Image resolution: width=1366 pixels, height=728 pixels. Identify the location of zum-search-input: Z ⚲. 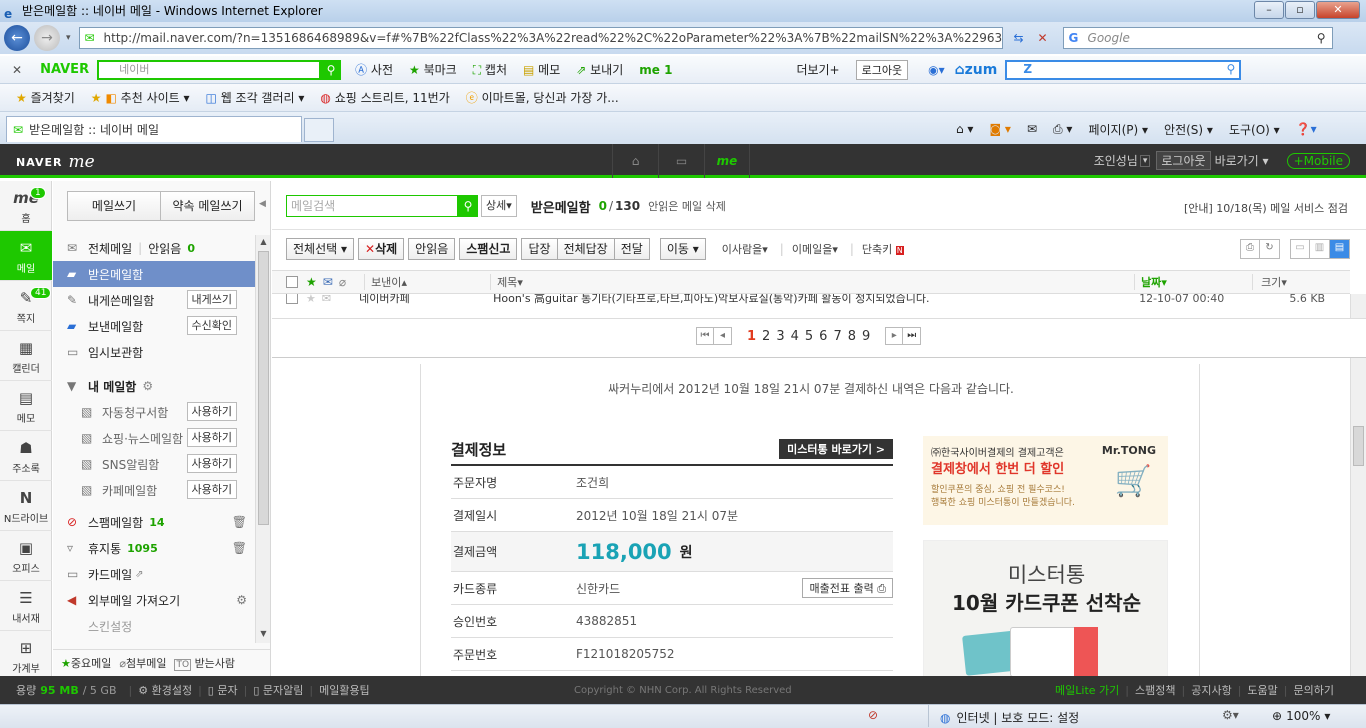
(1123, 69).